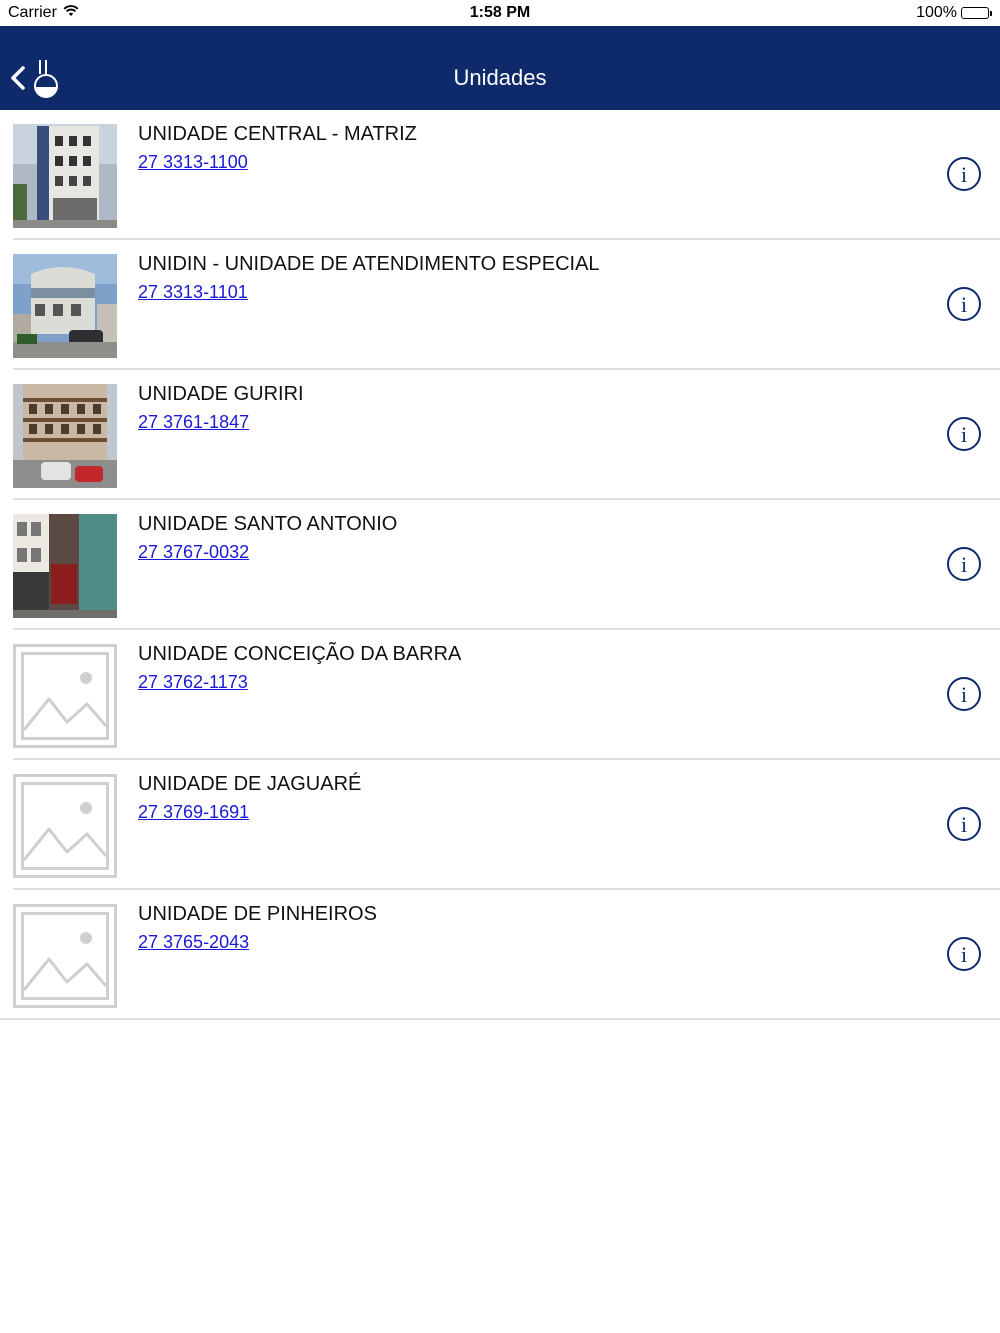 The image size is (1000, 1333). I want to click on navigation-bar: Unidades, so click(500, 68).